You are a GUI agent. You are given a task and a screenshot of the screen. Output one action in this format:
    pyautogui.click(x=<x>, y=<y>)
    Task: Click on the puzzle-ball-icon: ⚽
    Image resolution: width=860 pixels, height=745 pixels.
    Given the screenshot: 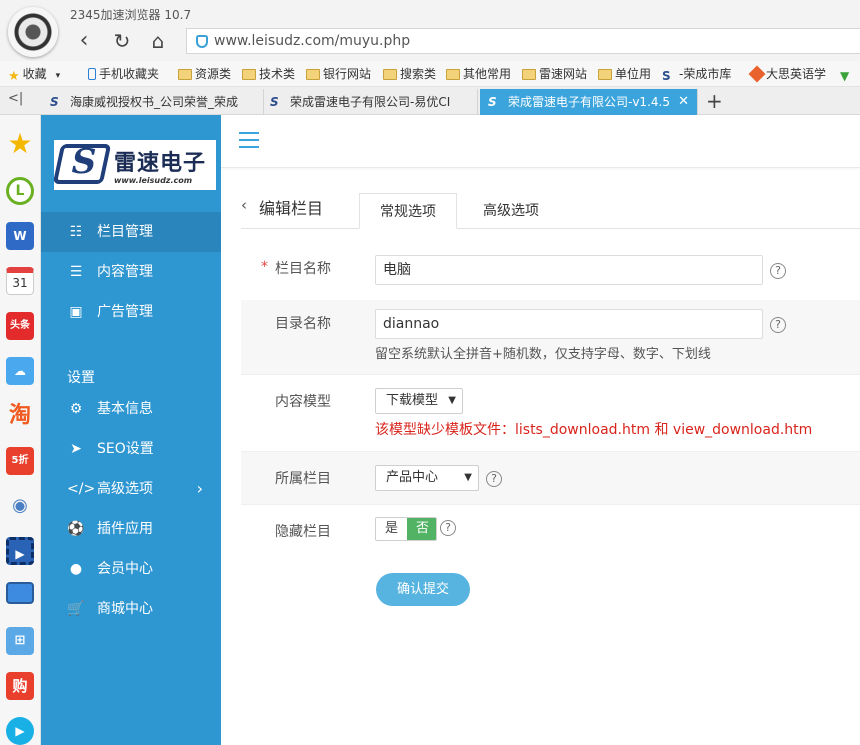 What is the action you would take?
    pyautogui.click(x=76, y=529)
    